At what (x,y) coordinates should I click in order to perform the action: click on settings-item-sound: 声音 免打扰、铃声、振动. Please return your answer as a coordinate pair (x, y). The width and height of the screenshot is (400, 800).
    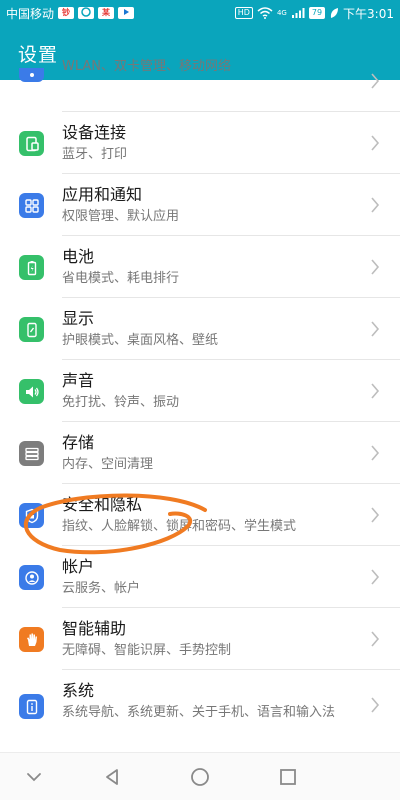
    Looking at the image, I should click on (200, 391).